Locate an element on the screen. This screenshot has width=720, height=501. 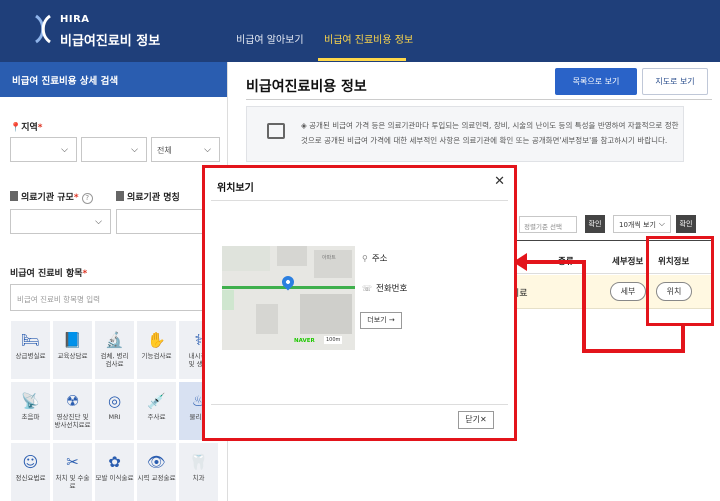
hand-icon: ✋ is located at coordinates (156, 340).